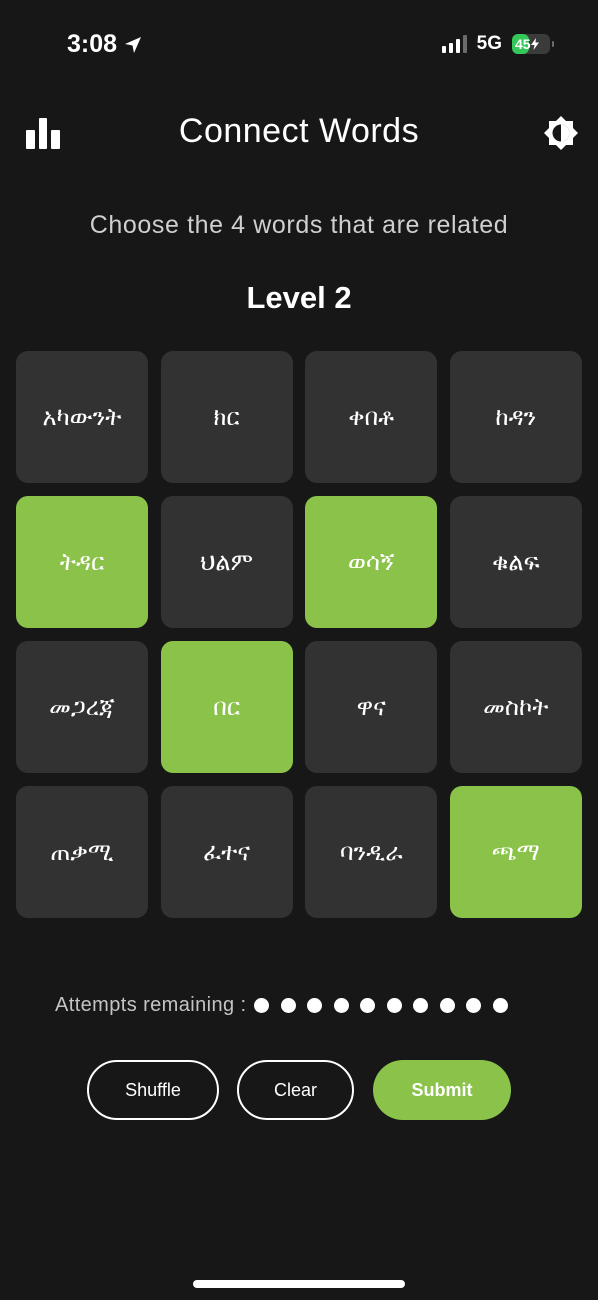 This screenshot has height=1300, width=598. I want to click on location-arrow-icon, so click(133, 44).